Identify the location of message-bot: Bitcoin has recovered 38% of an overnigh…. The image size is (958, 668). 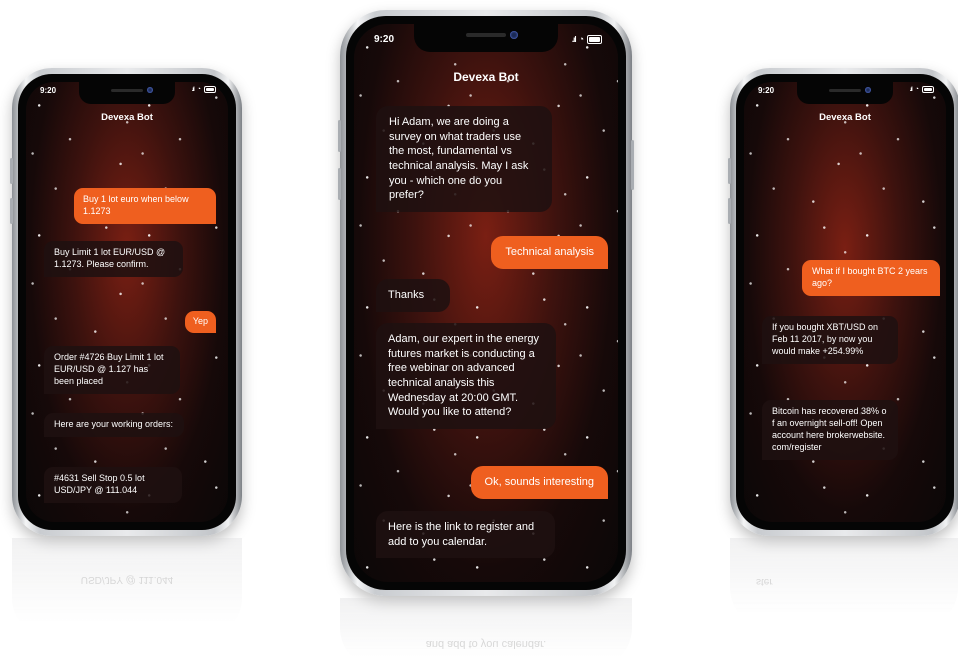
(830, 430).